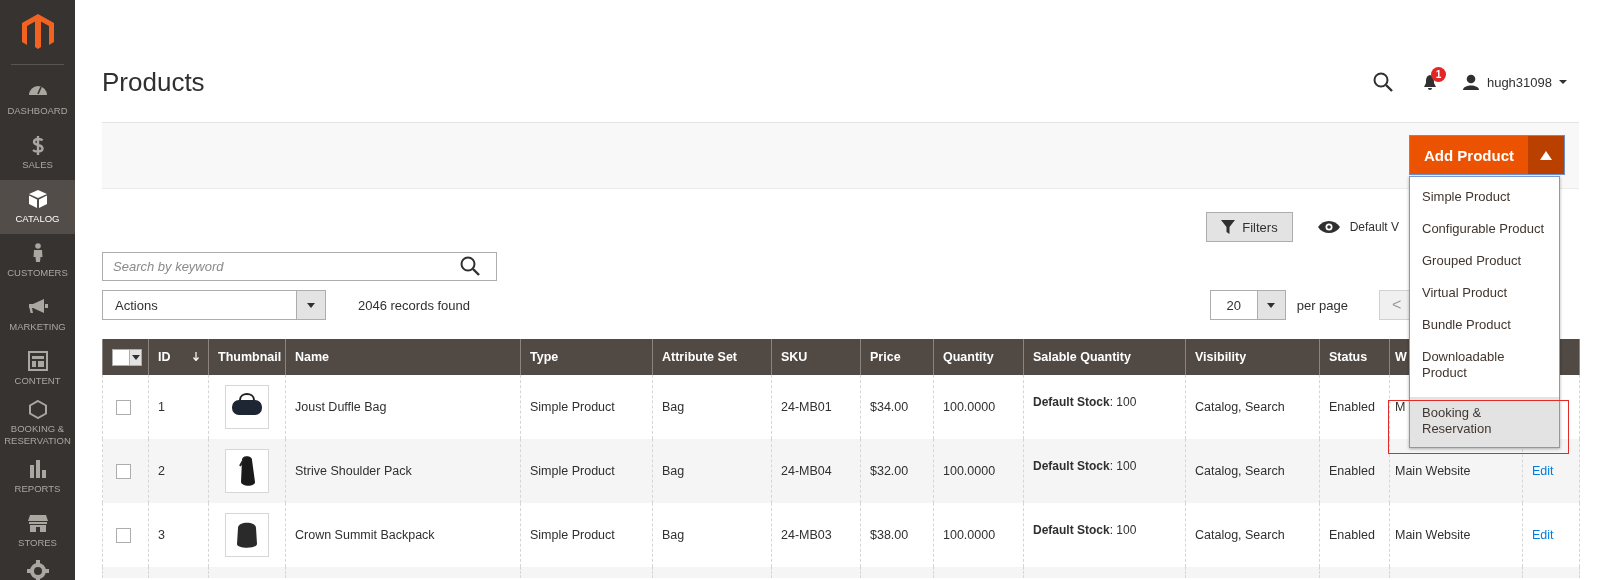  I want to click on per-page-select: 20, so click(1247, 305).